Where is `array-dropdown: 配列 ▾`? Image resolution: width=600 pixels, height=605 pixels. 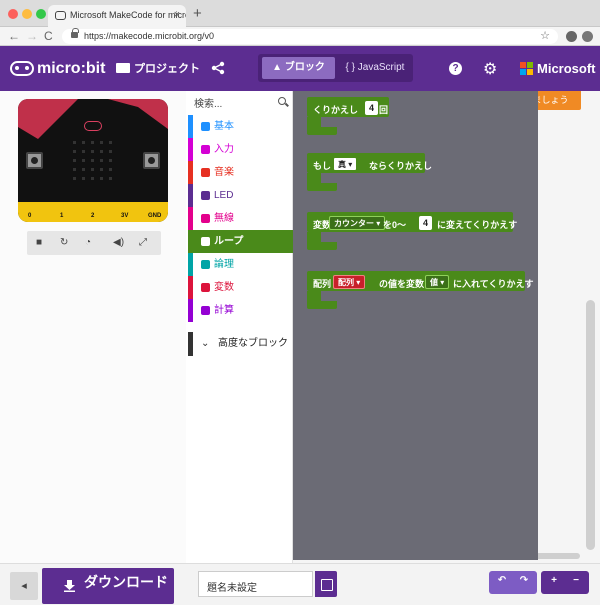 array-dropdown: 配列 ▾ is located at coordinates (349, 282).